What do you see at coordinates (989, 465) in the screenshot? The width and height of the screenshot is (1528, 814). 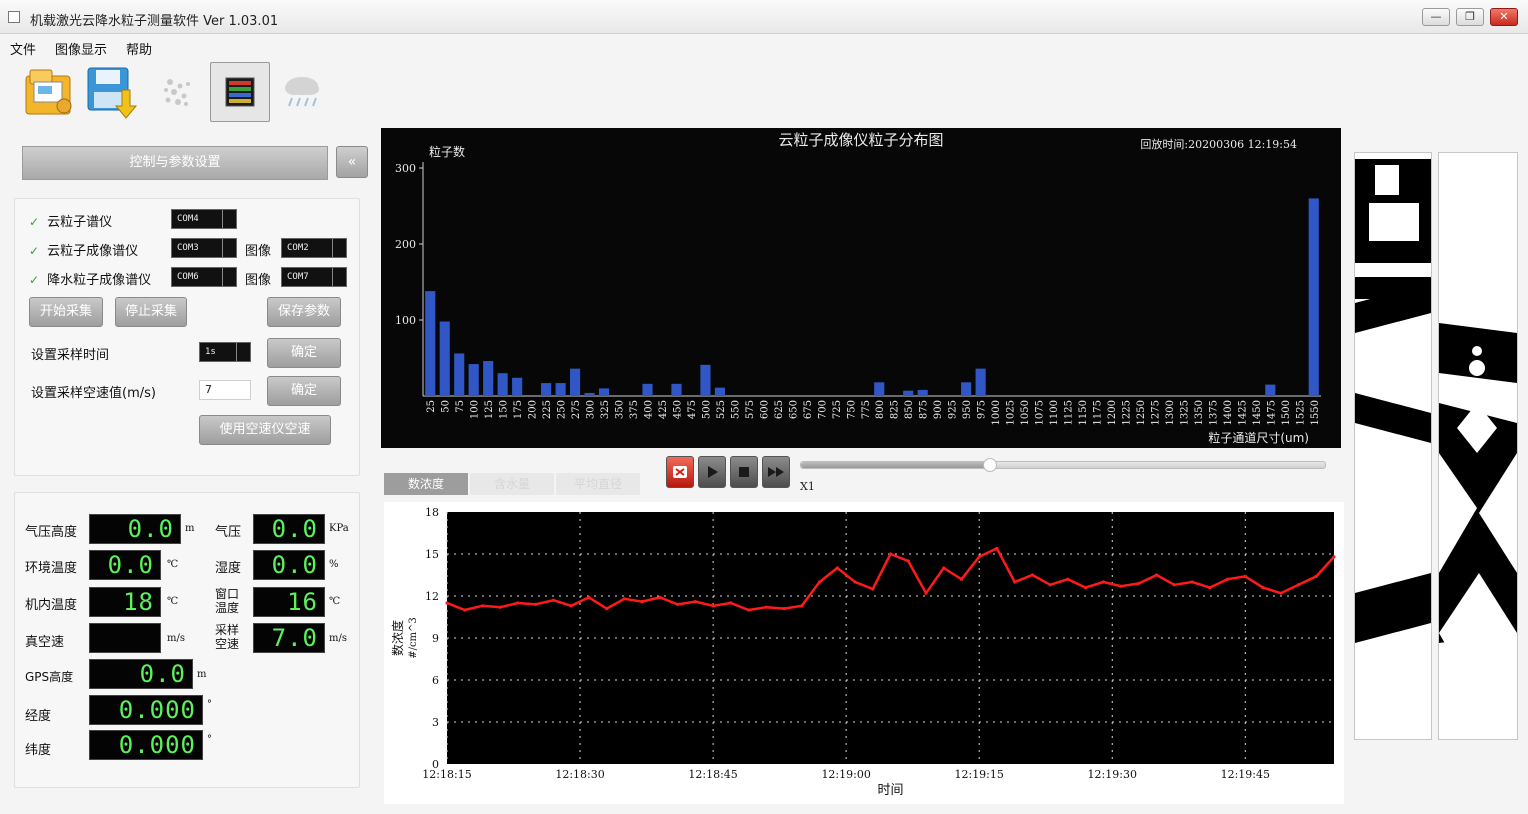 I see `playback-slider-knob` at bounding box center [989, 465].